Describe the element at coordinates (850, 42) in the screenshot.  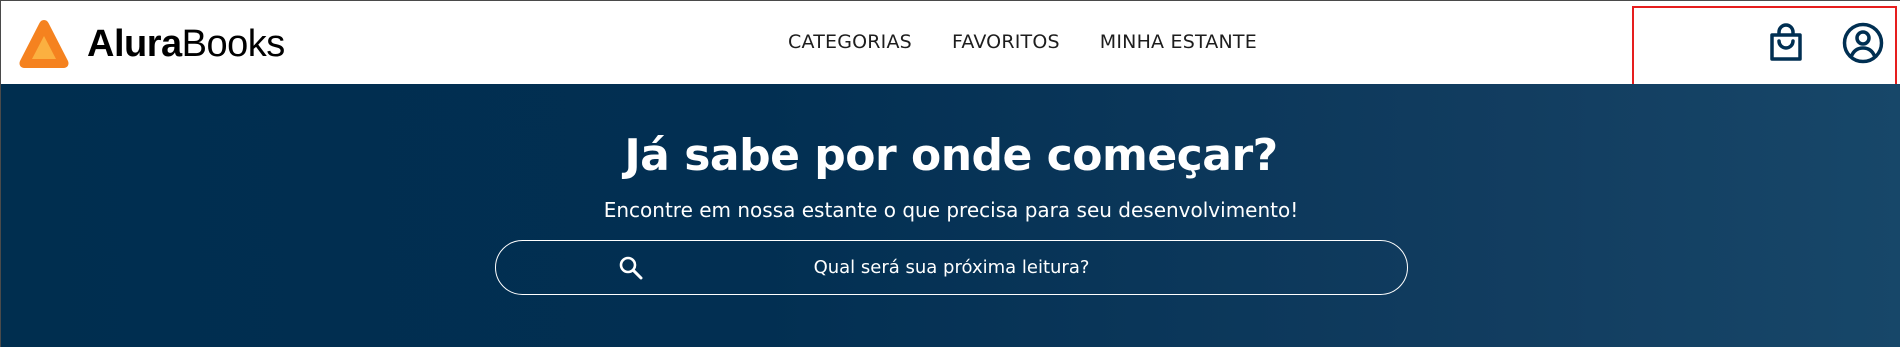
I see `nav-item-categorias: CATEGORIAS` at that location.